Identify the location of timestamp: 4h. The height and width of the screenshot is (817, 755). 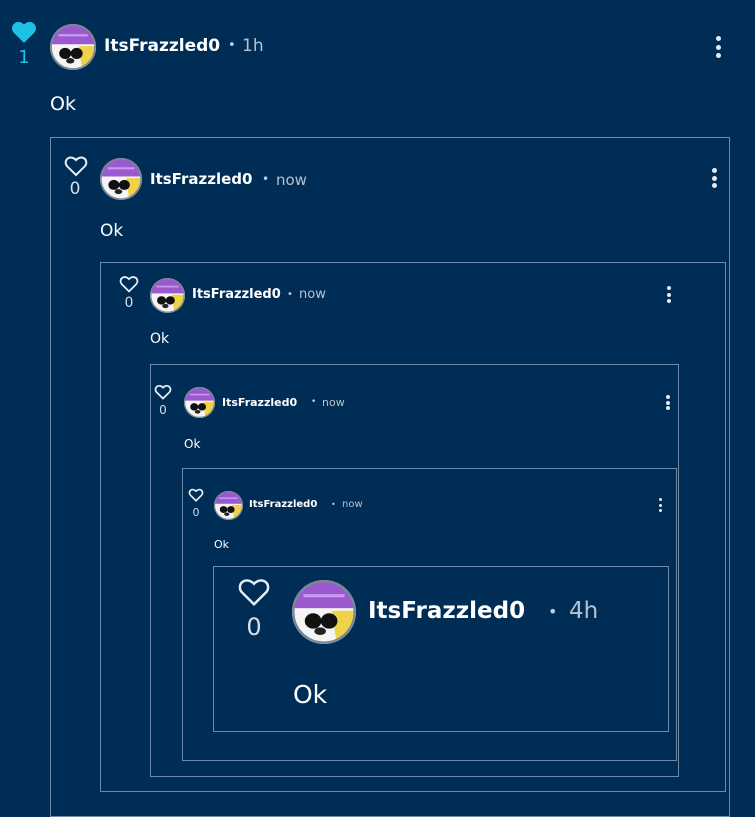
(584, 611).